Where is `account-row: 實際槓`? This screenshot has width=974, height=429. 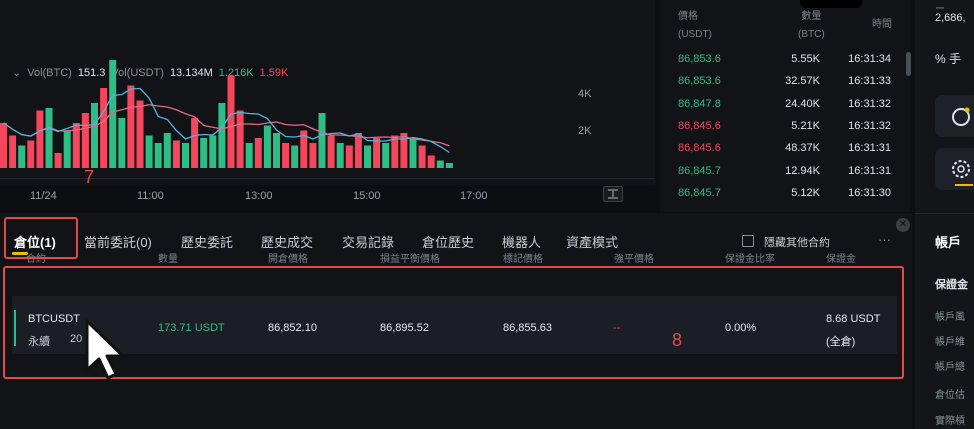 account-row: 實際槓 is located at coordinates (950, 421).